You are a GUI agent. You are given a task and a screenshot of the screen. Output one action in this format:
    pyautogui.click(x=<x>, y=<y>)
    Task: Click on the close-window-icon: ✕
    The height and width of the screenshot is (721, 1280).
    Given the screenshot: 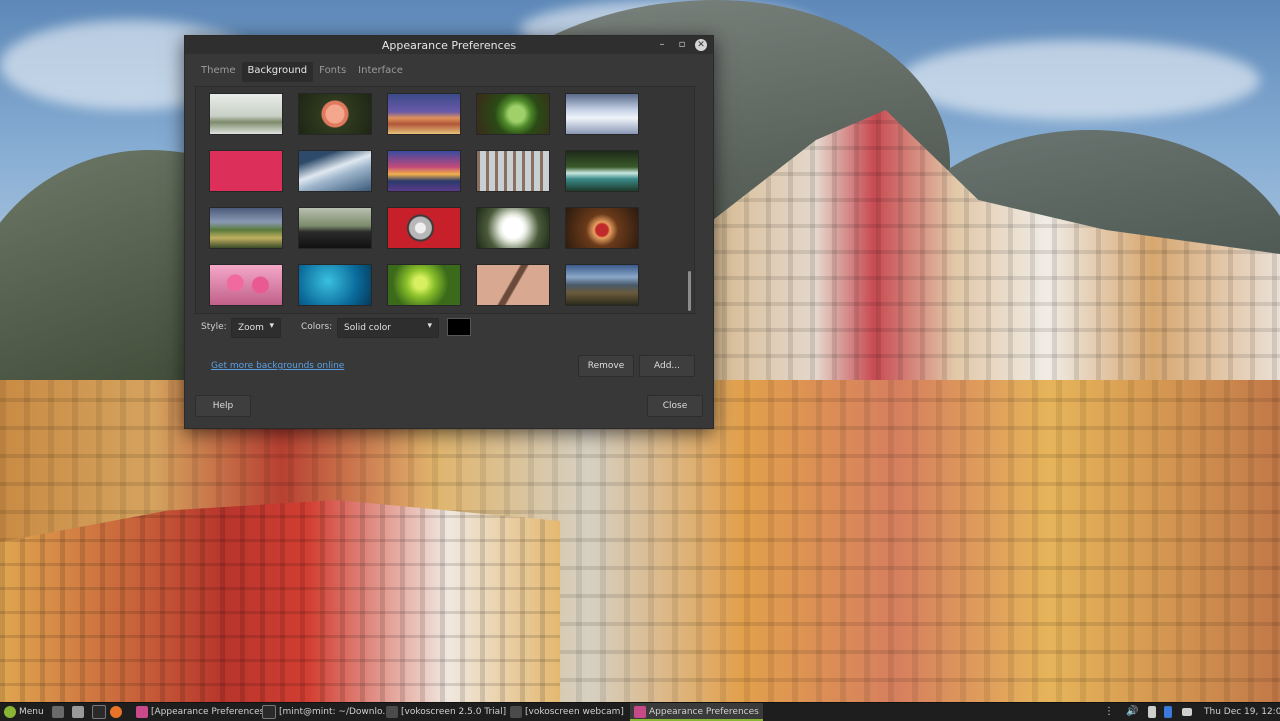 What is the action you would take?
    pyautogui.click(x=701, y=45)
    